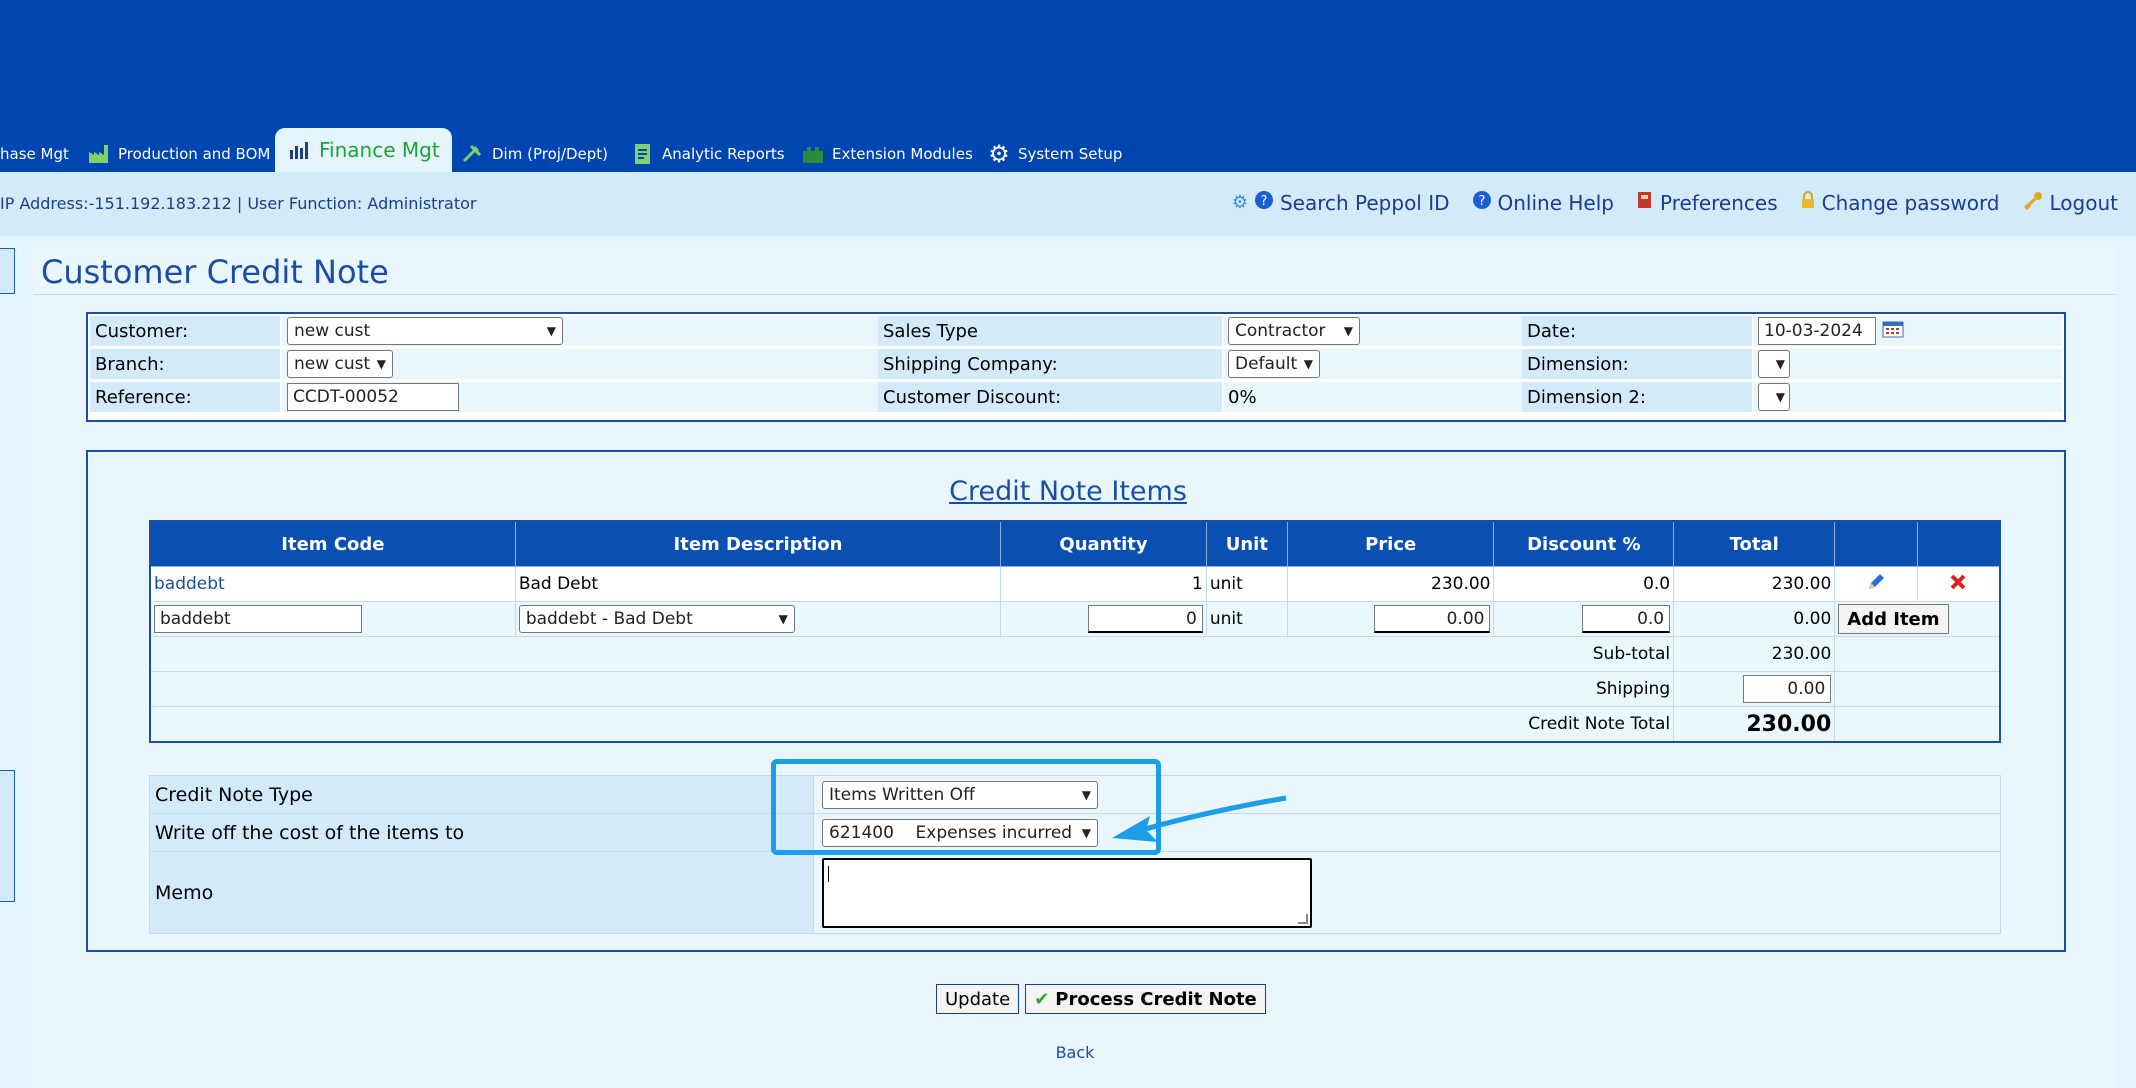 This screenshot has width=2136, height=1088. Describe the element at coordinates (194, 154) in the screenshot. I see `tab-label: Production and BOM` at that location.